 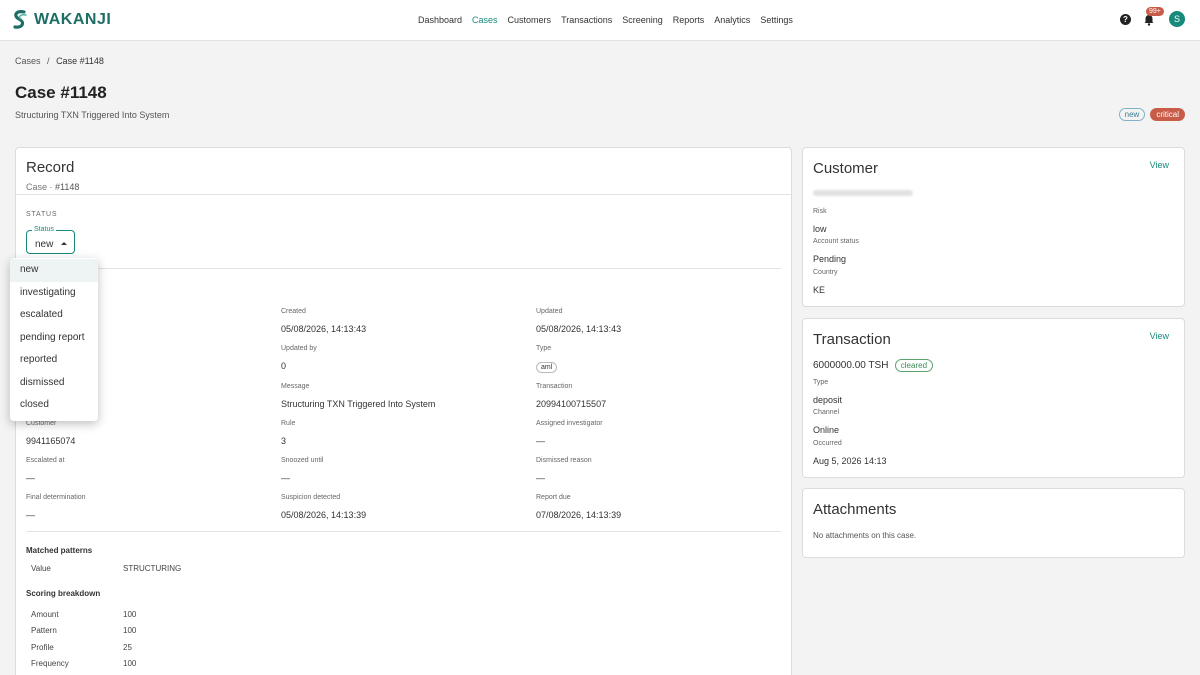 What do you see at coordinates (578, 507) in the screenshot?
I see `field-report-due: Report due 07/08/2026, 14:13:39` at bounding box center [578, 507].